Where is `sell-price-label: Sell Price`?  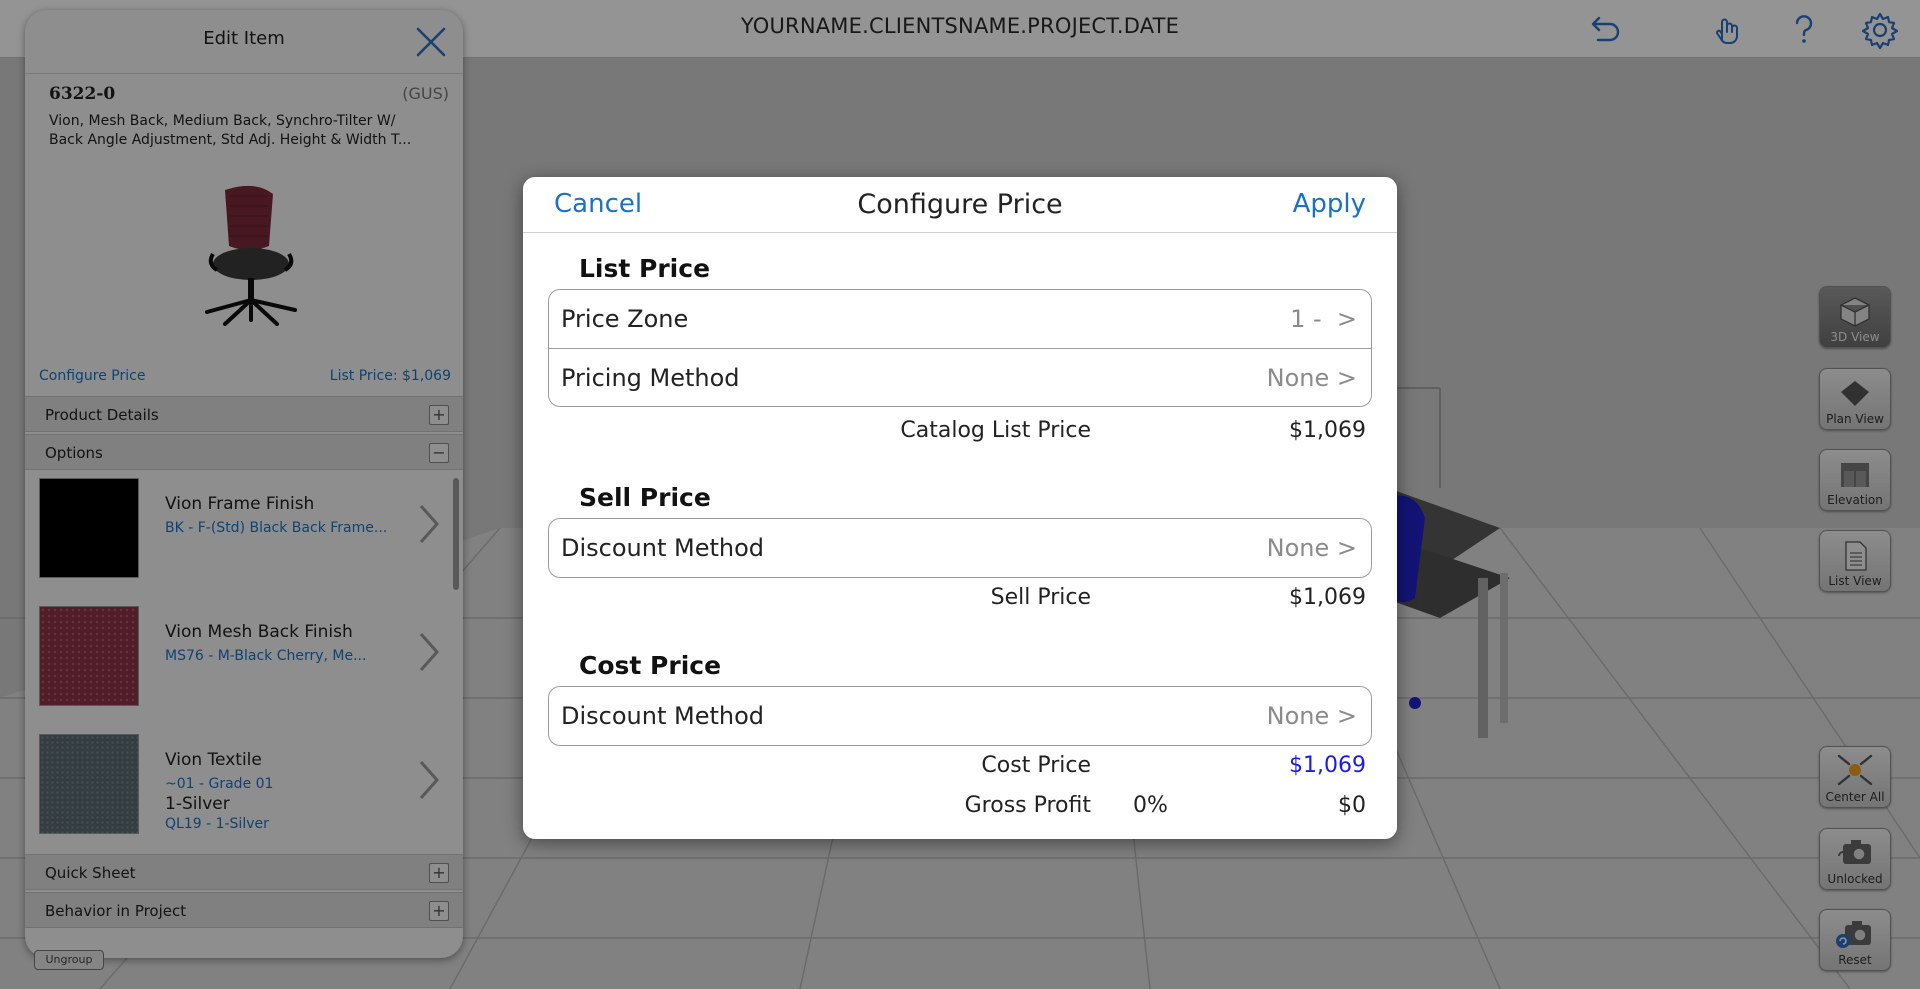 sell-price-label: Sell Price is located at coordinates (1040, 597).